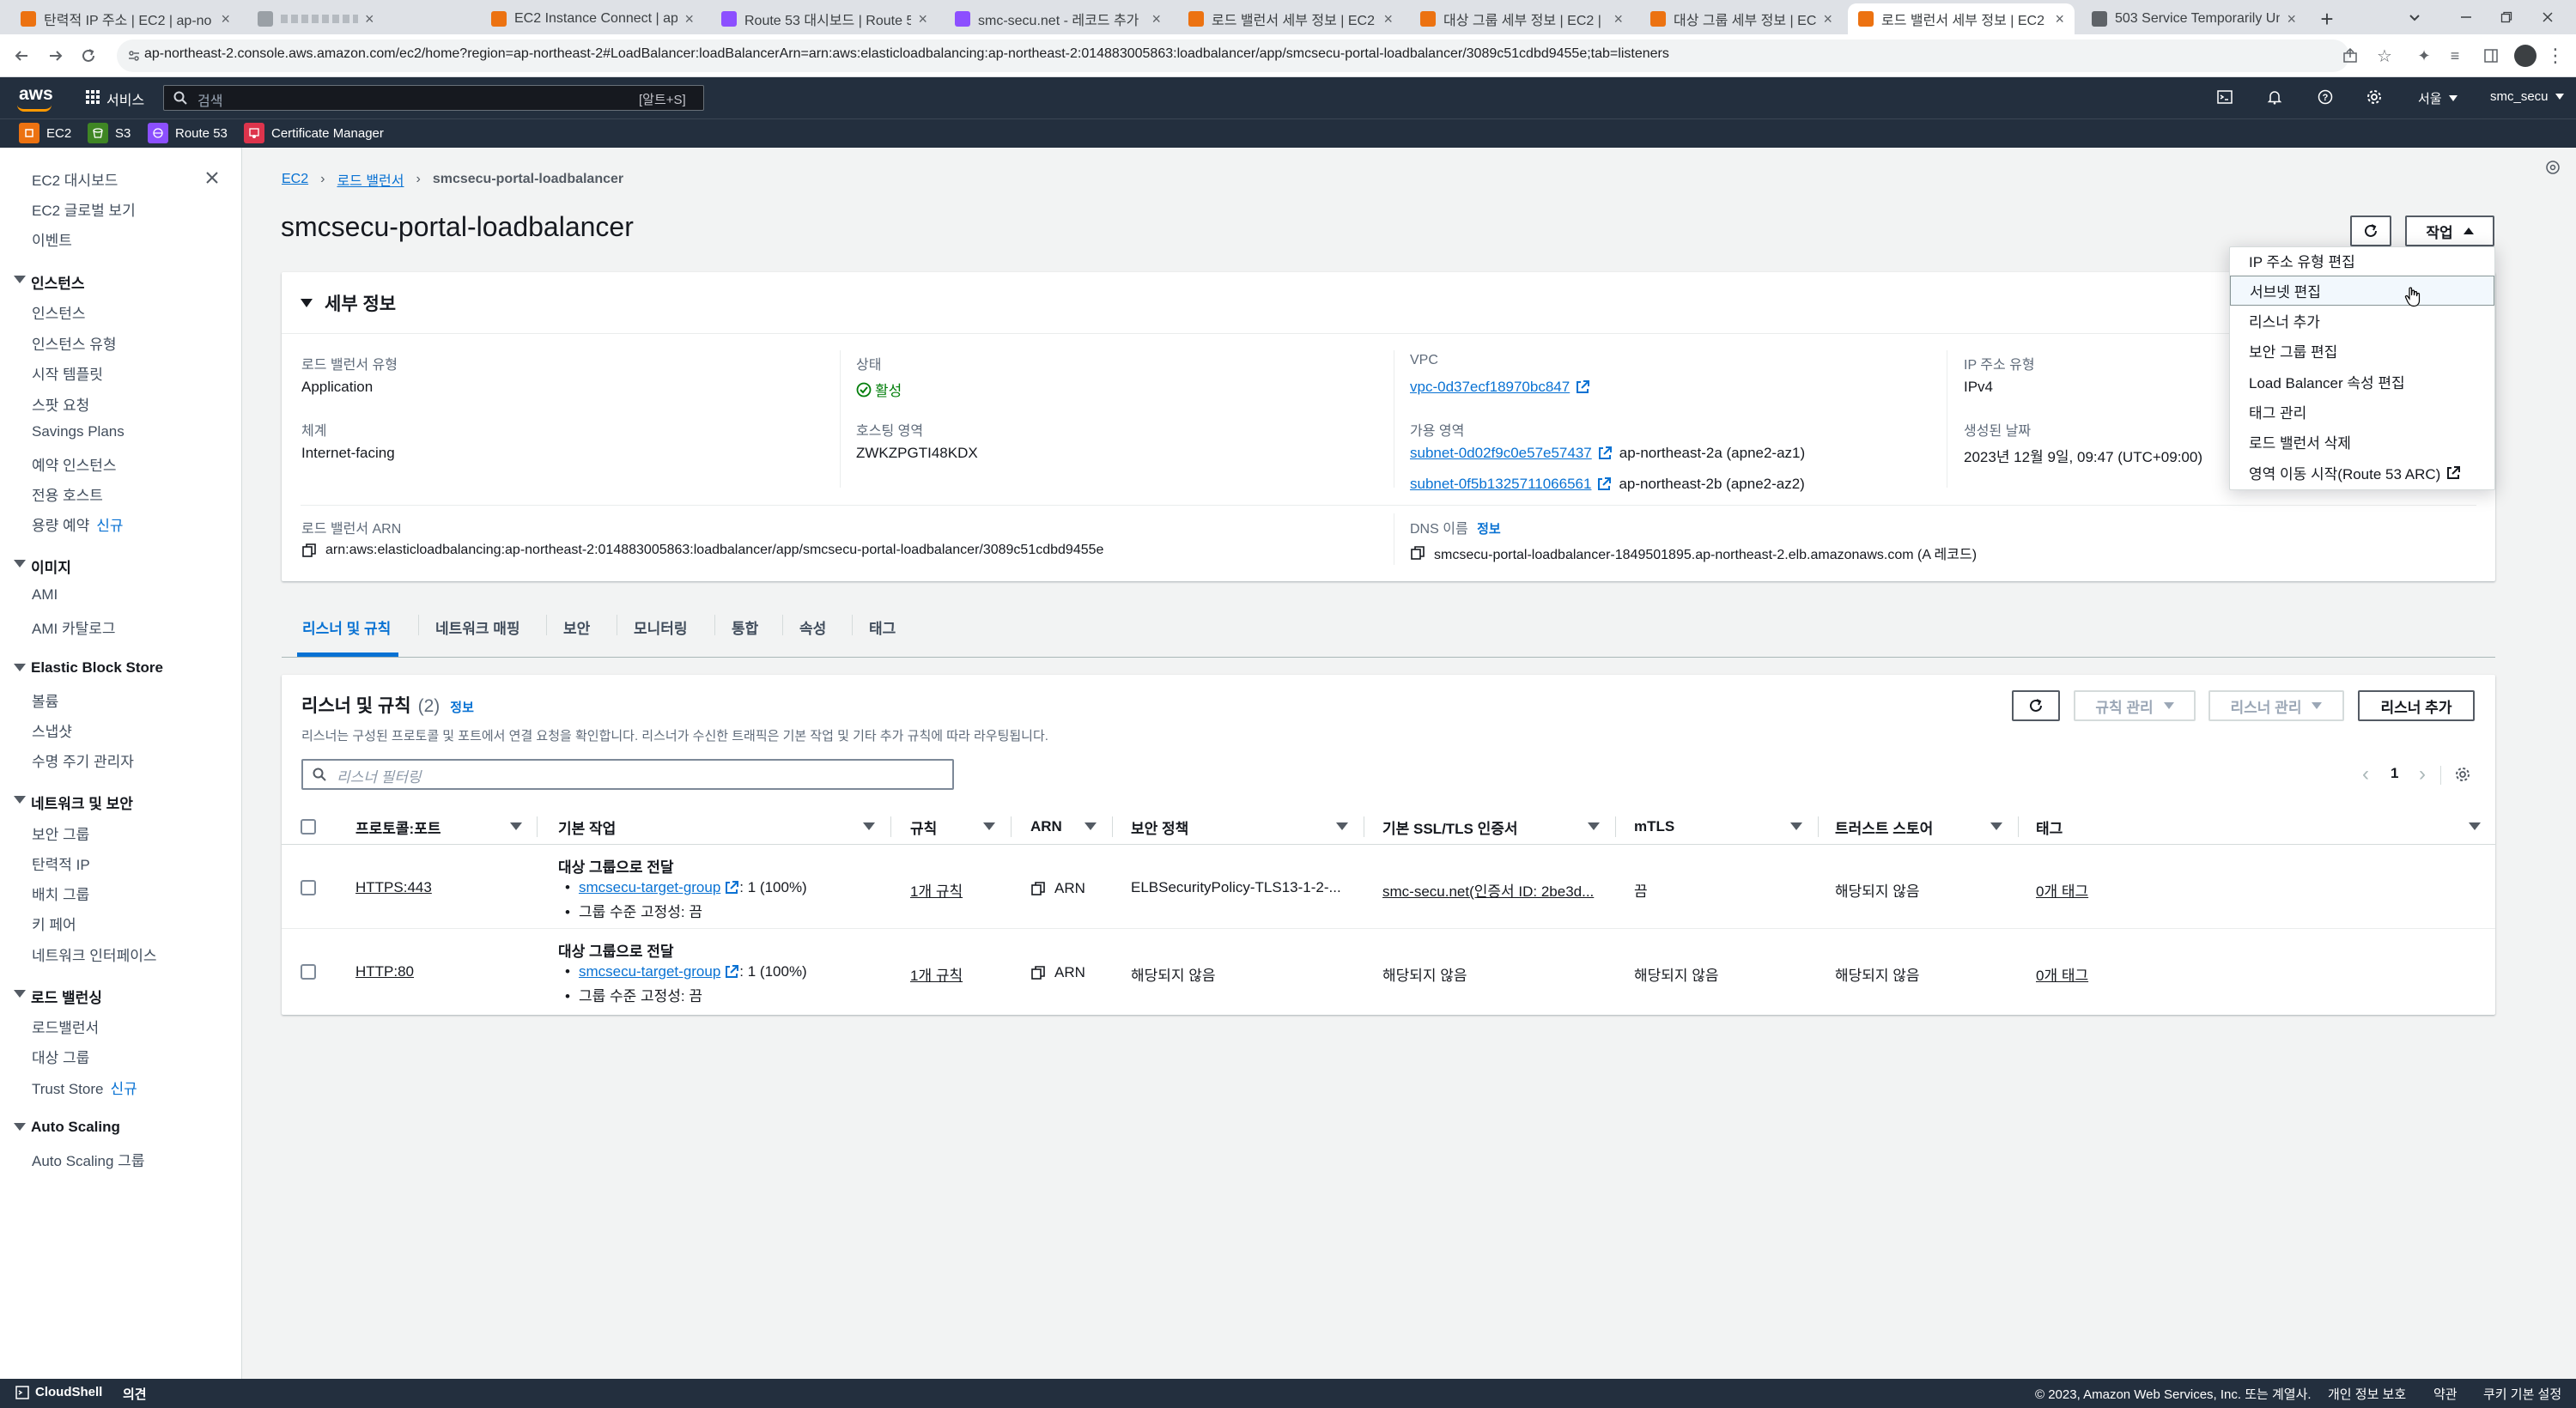 This screenshot has width=2576, height=1408. Describe the element at coordinates (134, 55) in the screenshot. I see `site-info-icon` at that location.